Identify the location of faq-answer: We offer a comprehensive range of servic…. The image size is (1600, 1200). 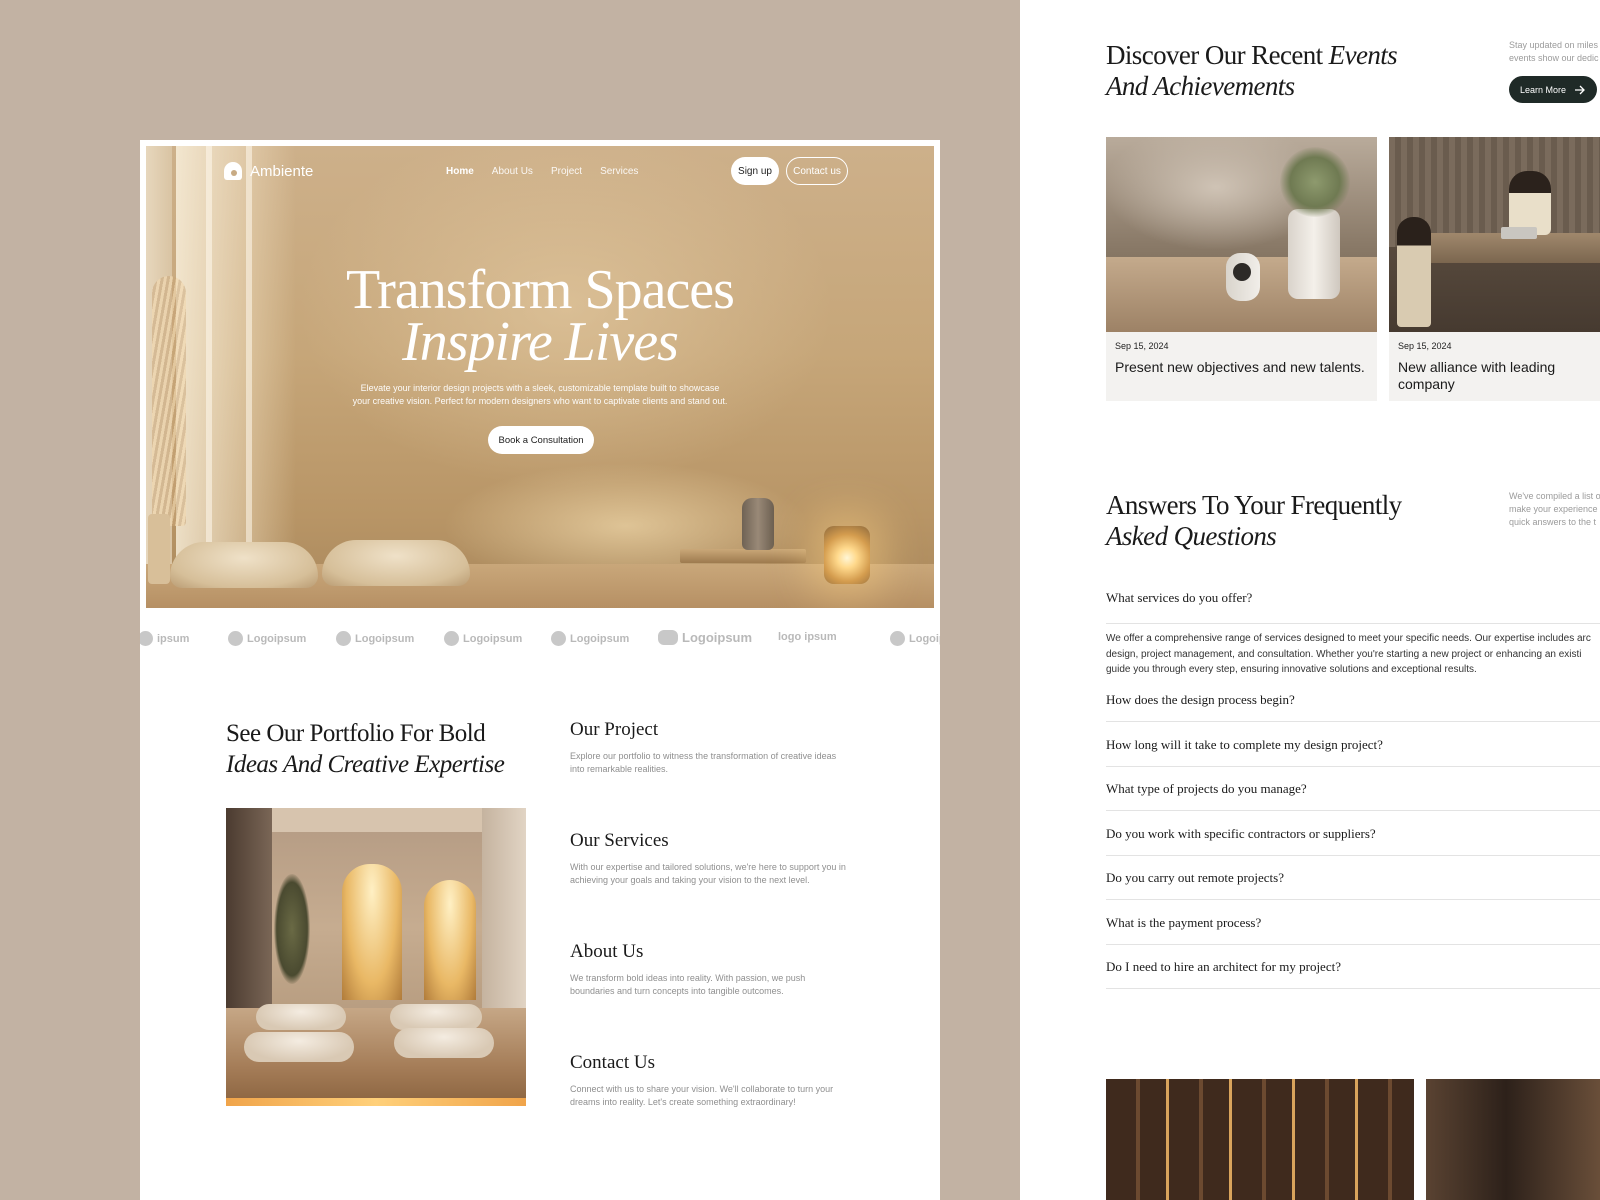
(1353, 654).